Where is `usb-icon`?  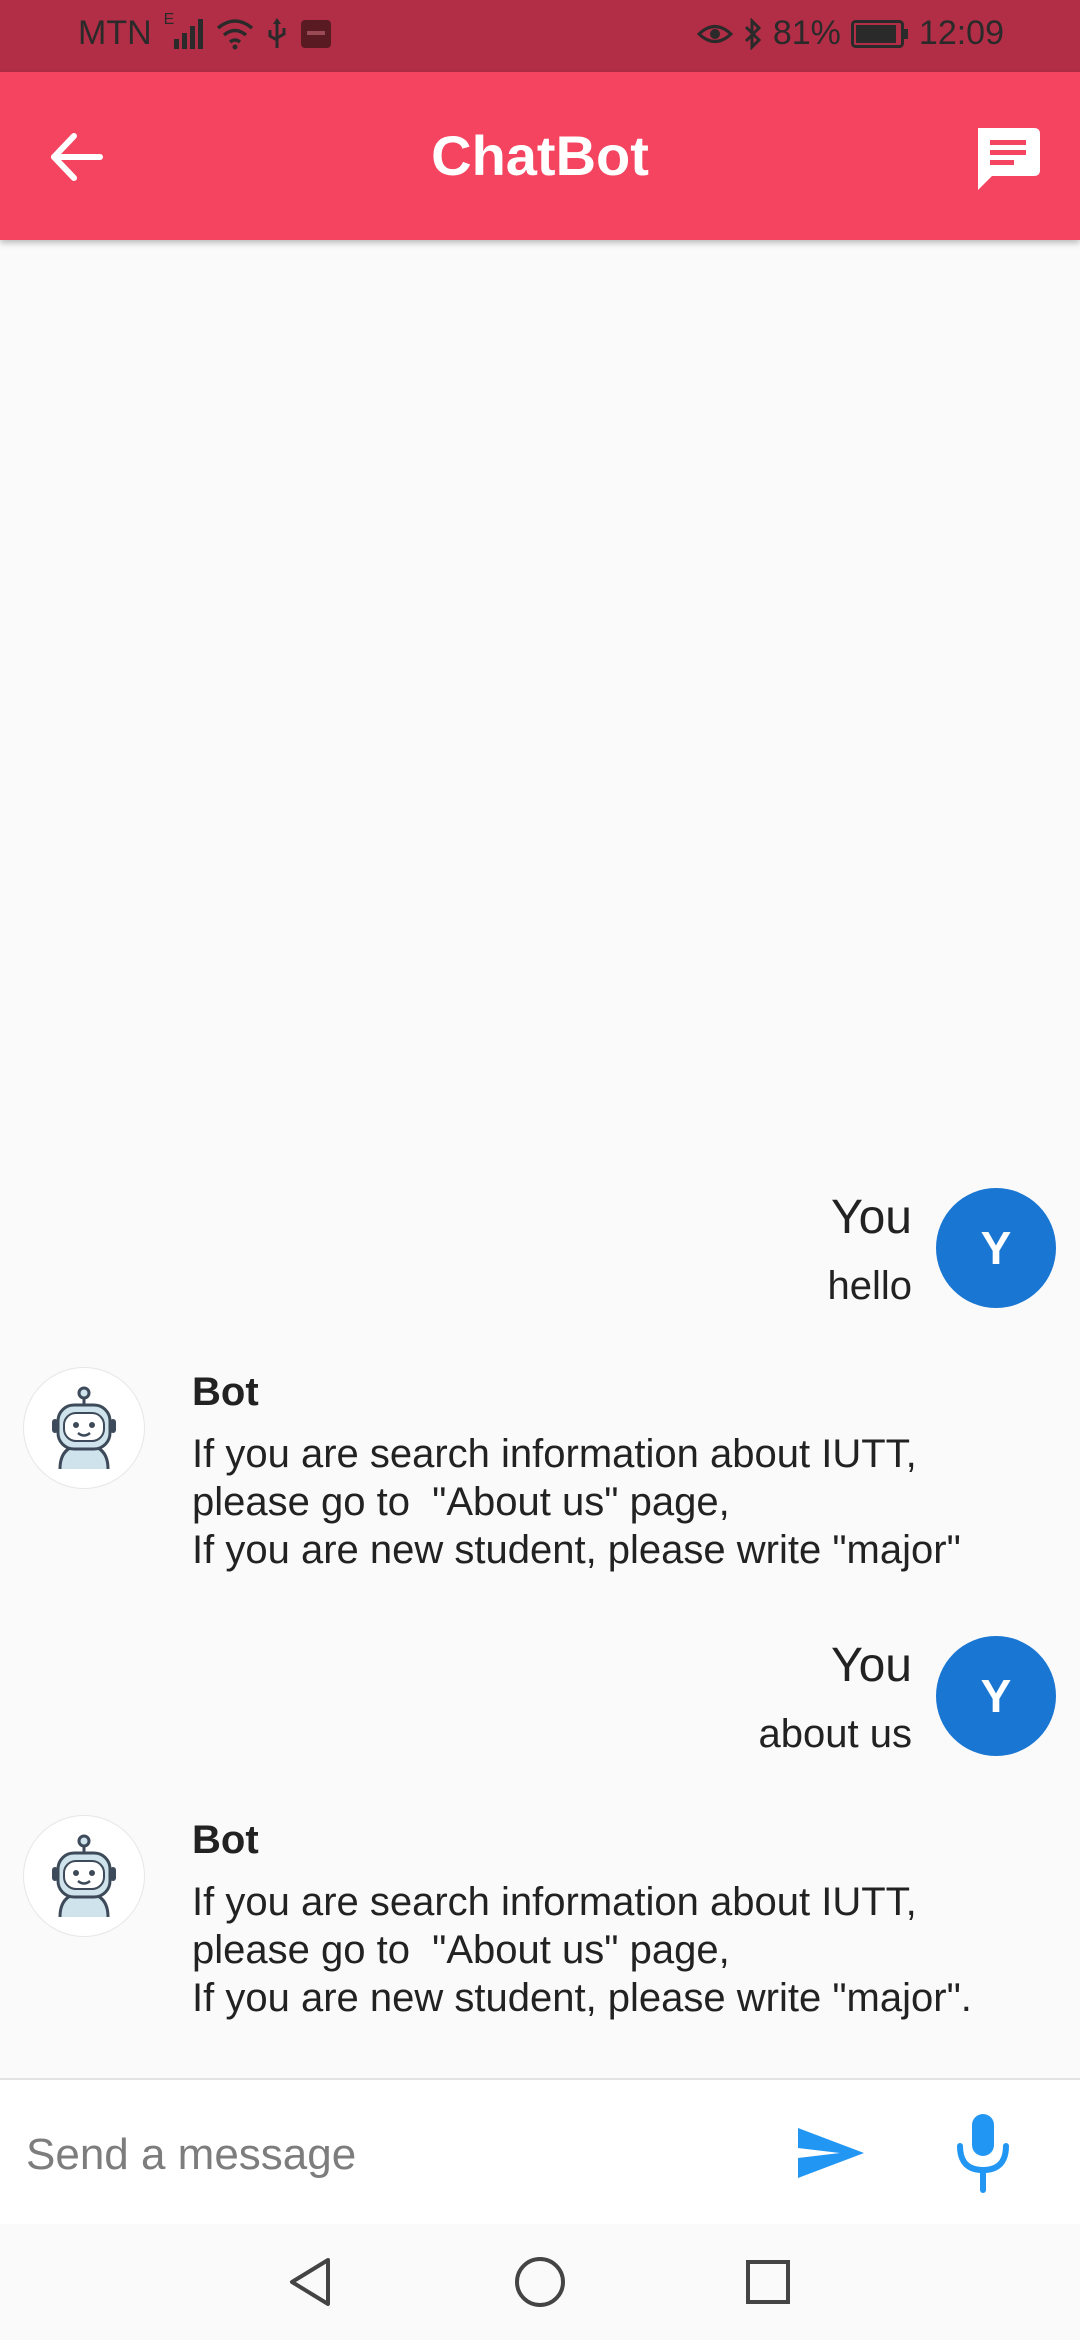 usb-icon is located at coordinates (277, 33).